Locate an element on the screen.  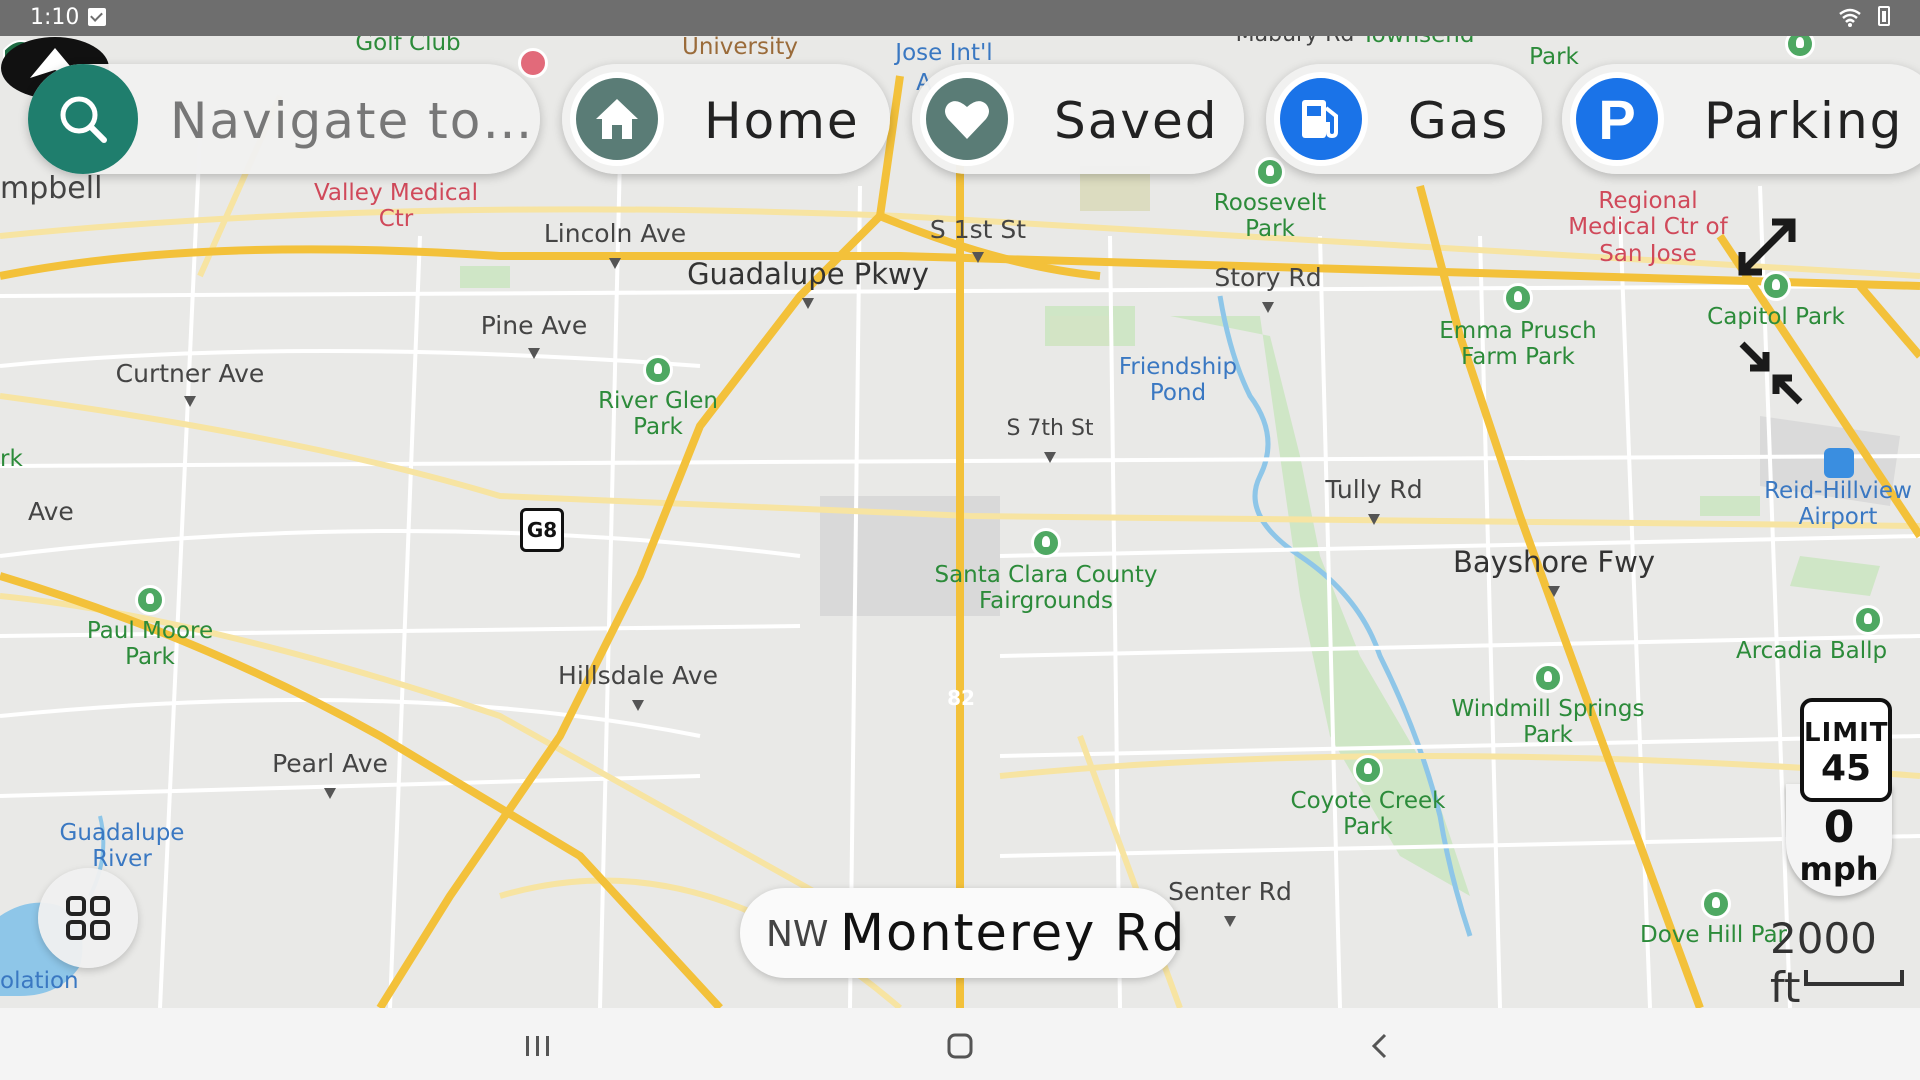
home-icon is located at coordinates (617, 119).